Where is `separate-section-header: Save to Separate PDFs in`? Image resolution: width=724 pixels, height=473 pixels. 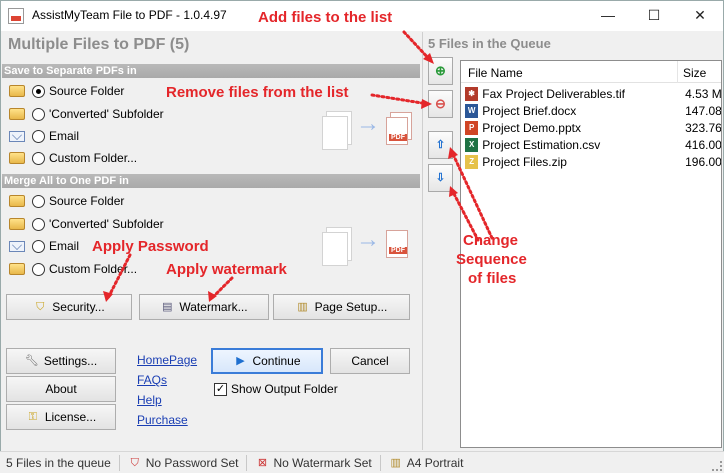 separate-section-header: Save to Separate PDFs in is located at coordinates (211, 71).